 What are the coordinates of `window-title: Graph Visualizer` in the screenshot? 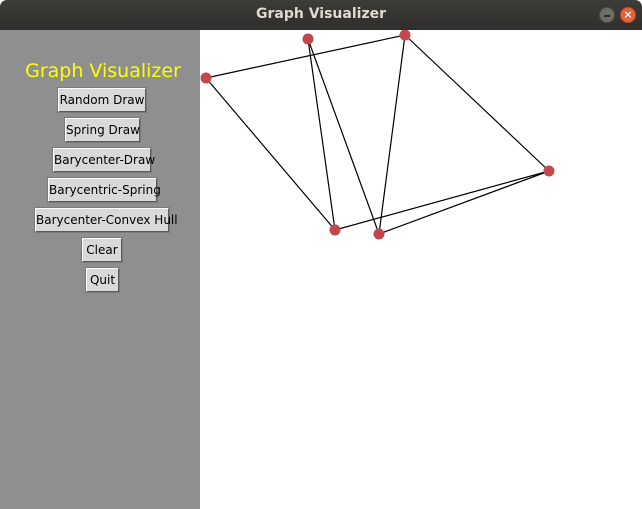 It's located at (321, 14).